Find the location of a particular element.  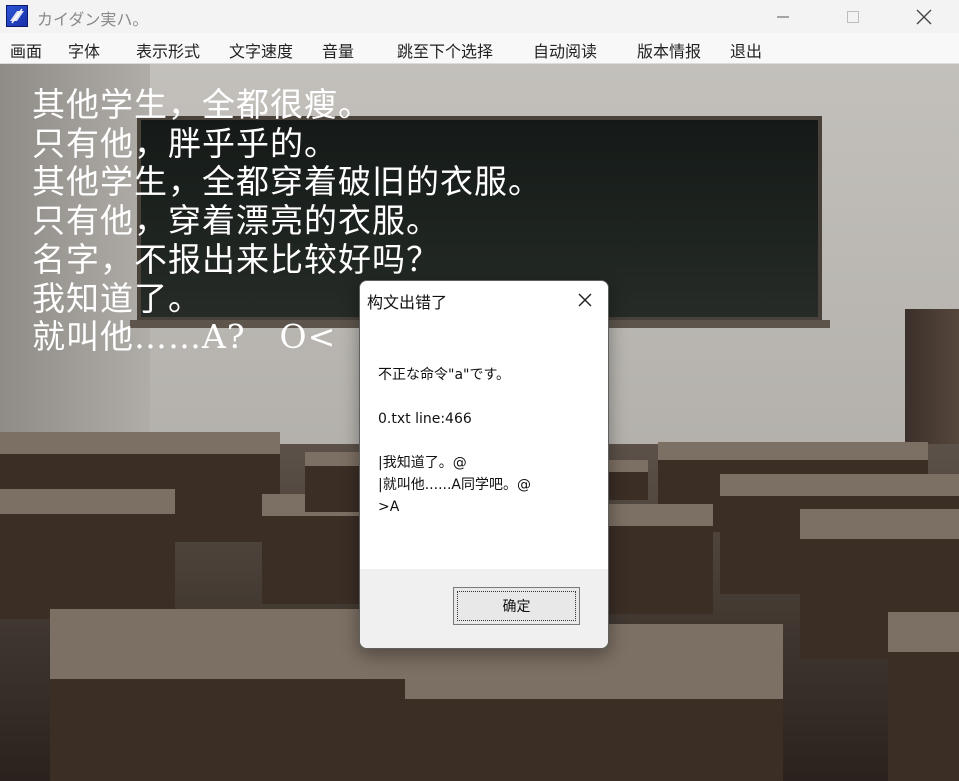

menu-auto-read: 自动阅读 is located at coordinates (565, 50).